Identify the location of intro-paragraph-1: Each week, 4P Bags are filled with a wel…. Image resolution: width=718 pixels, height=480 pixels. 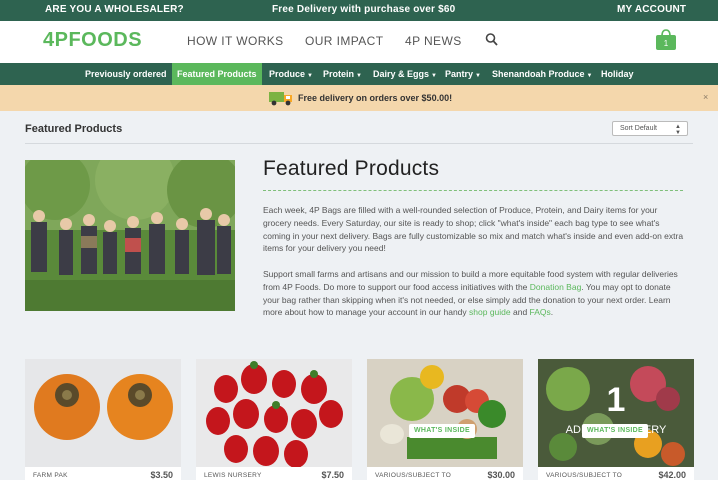
(473, 229).